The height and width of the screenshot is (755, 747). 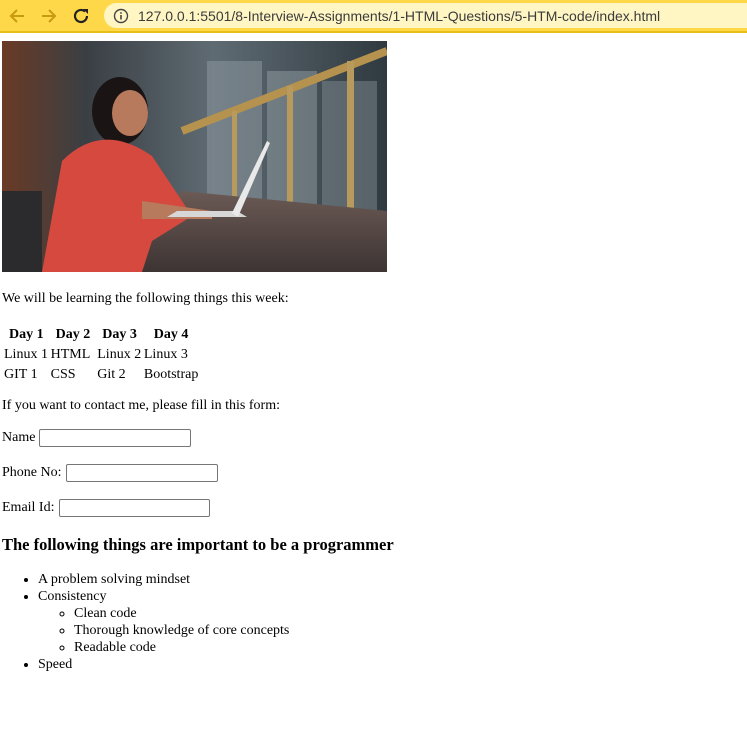 What do you see at coordinates (165, 354) in the screenshot?
I see `table-cell: Linux 3` at bounding box center [165, 354].